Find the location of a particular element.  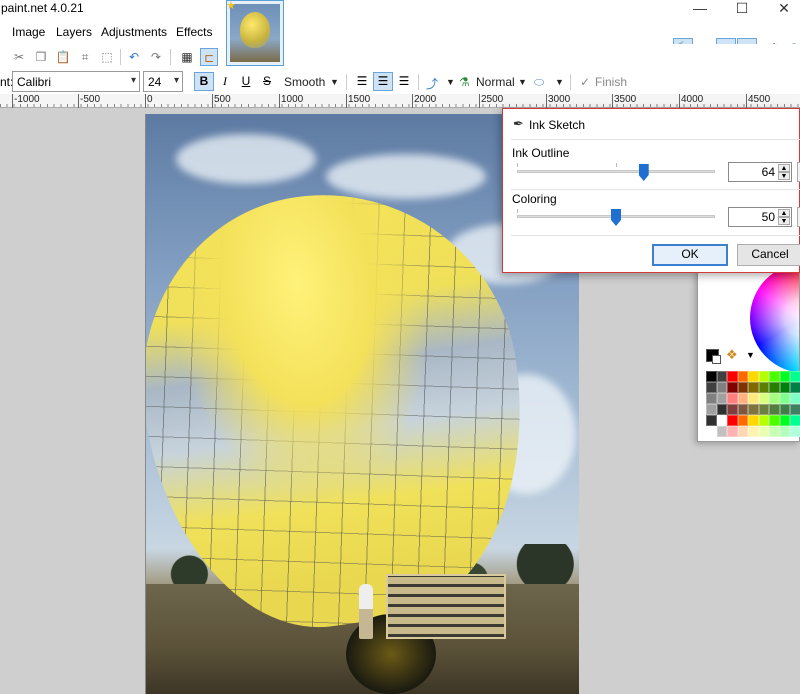

main-toolbar: ✂ ❐ 📋 ⌗ ⬚ ↶ ↷ ▦ ⊏ is located at coordinates (400, 57).